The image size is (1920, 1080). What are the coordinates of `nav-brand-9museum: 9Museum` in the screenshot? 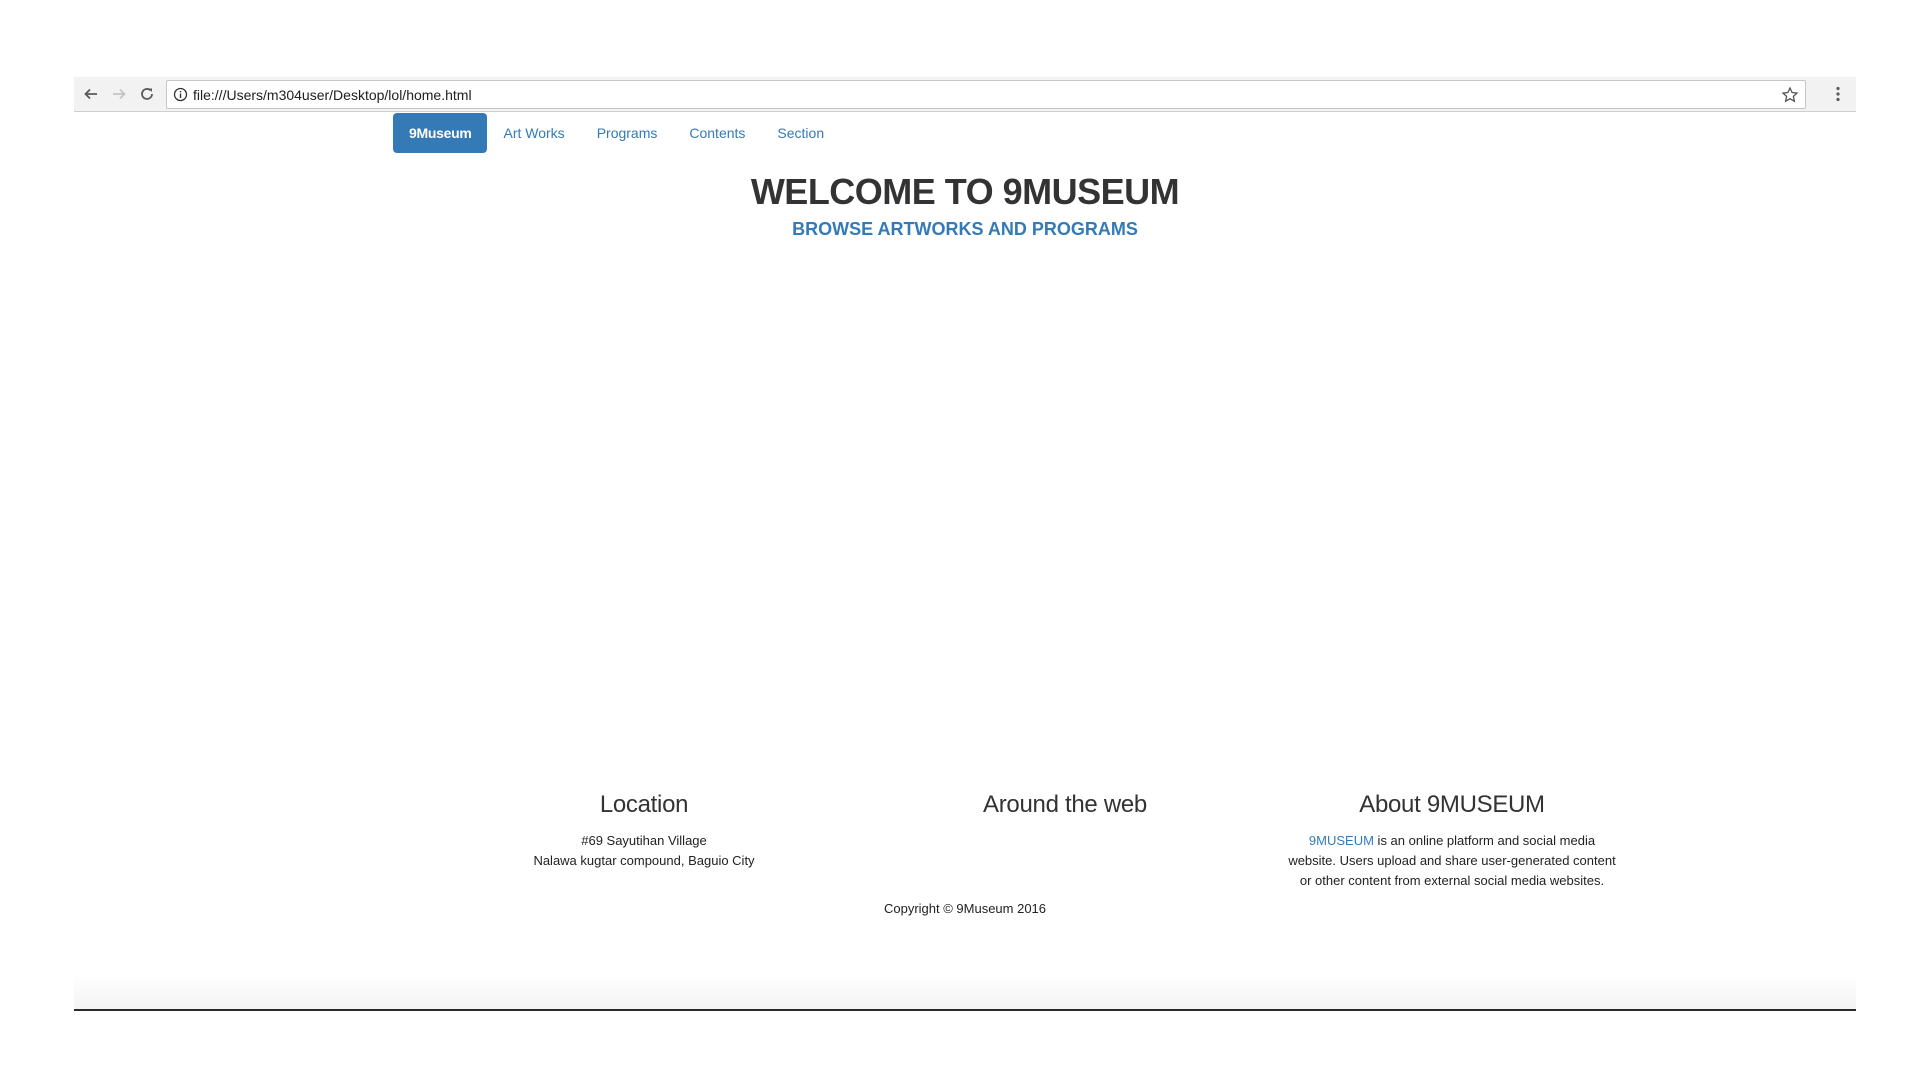 It's located at (440, 133).